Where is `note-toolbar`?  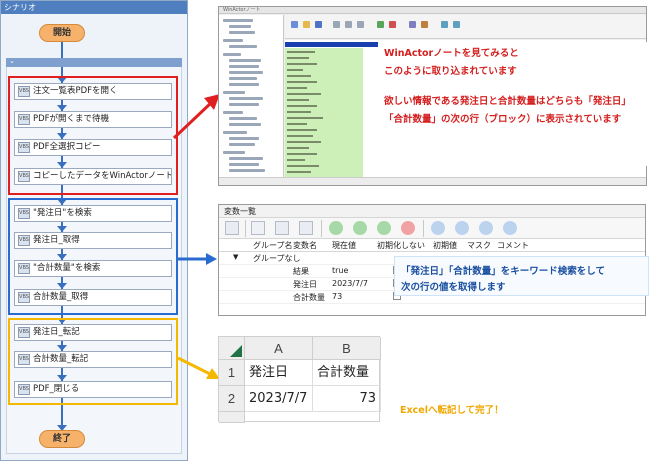
note-toolbar is located at coordinates (465, 27).